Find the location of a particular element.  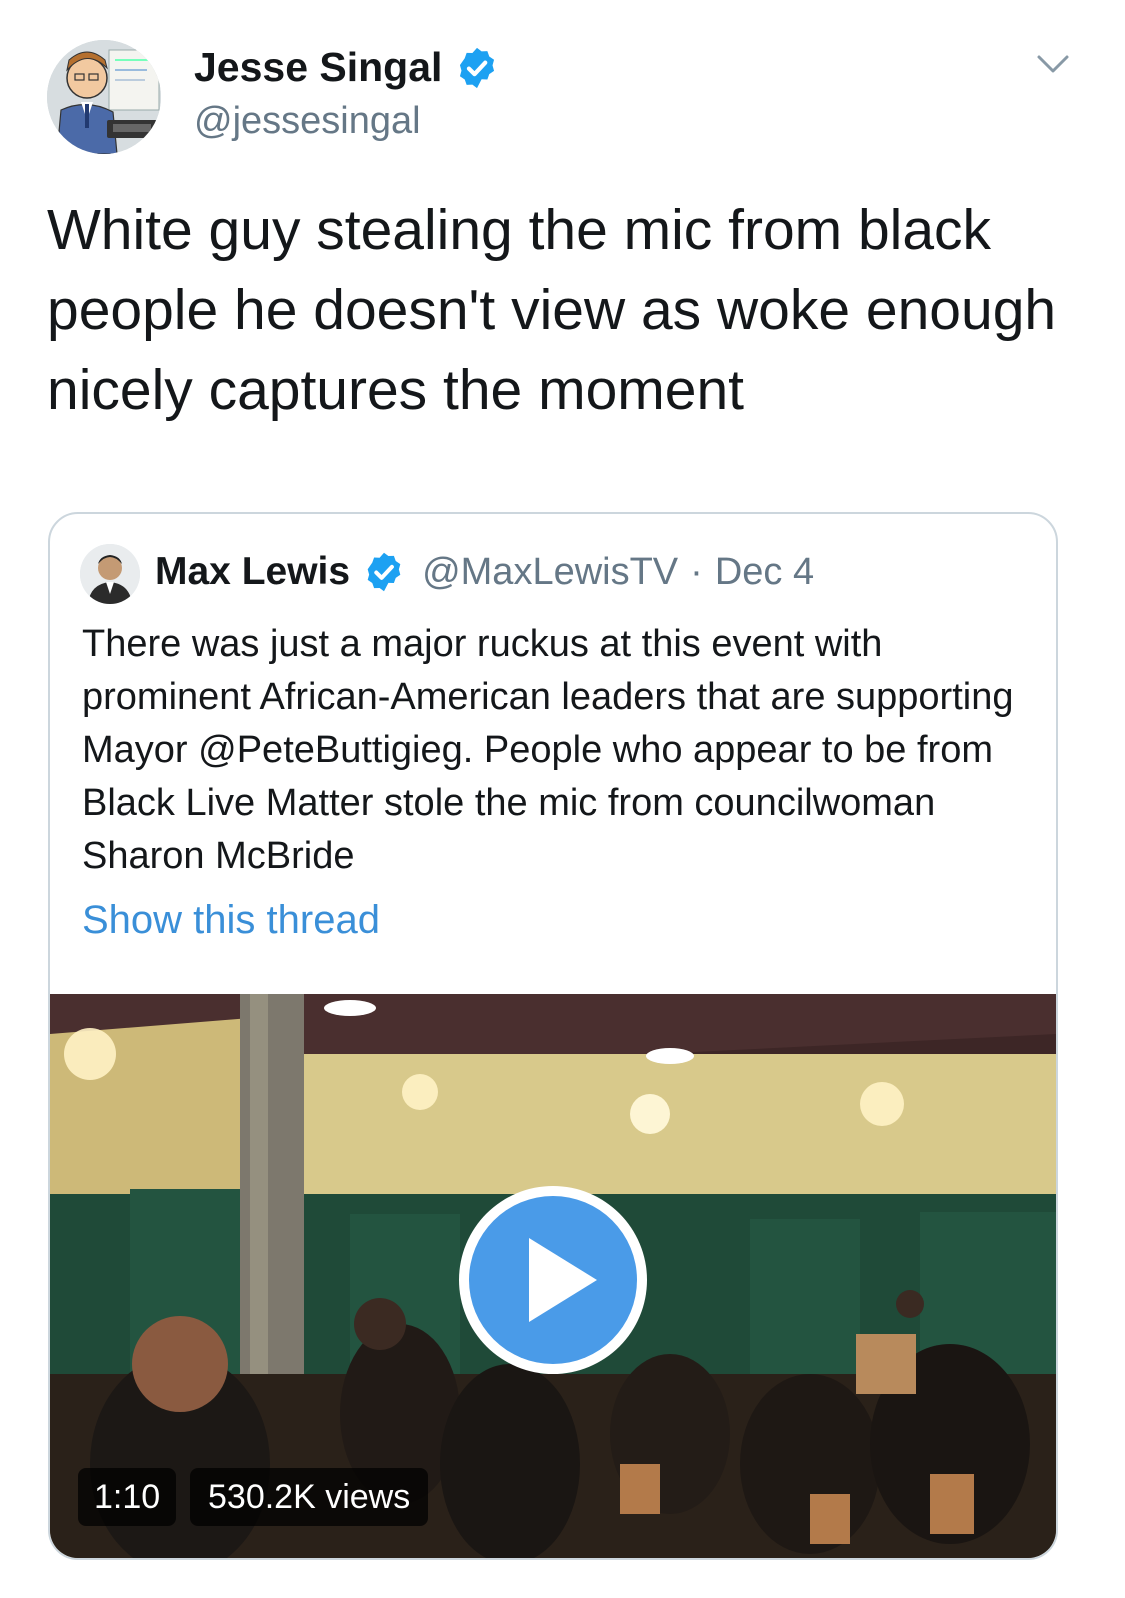

show-thread-link: Show this thread is located at coordinates (231, 920).